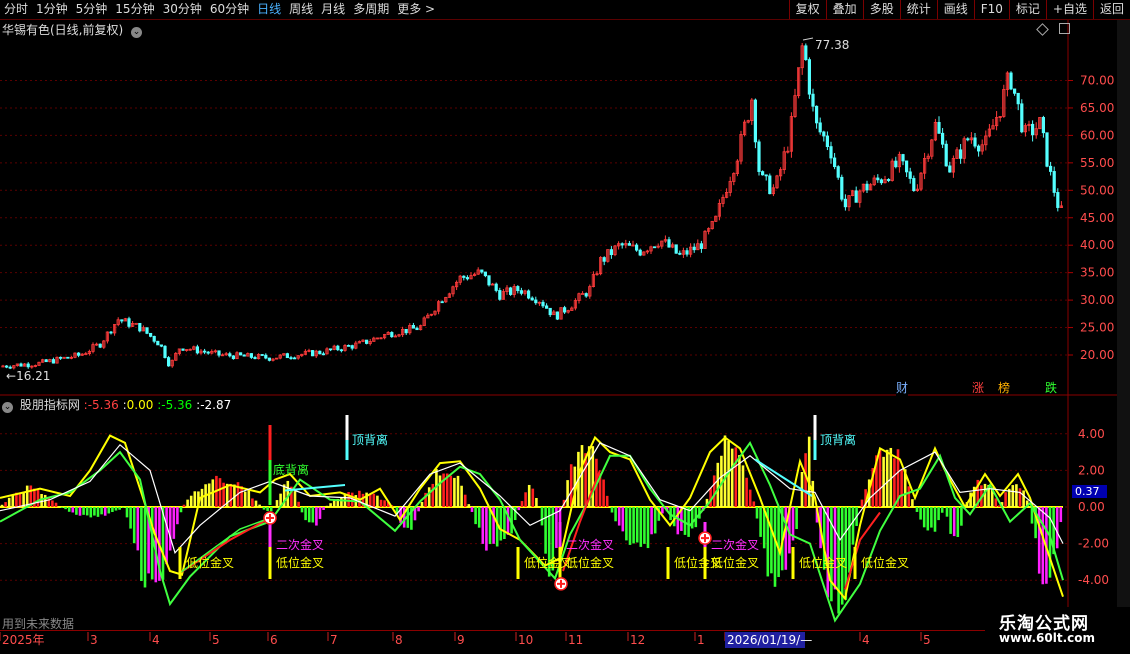 Image resolution: width=1130 pixels, height=654 pixels. Describe the element at coordinates (866, 640) in the screenshot. I see `timeline-label: 4` at that location.